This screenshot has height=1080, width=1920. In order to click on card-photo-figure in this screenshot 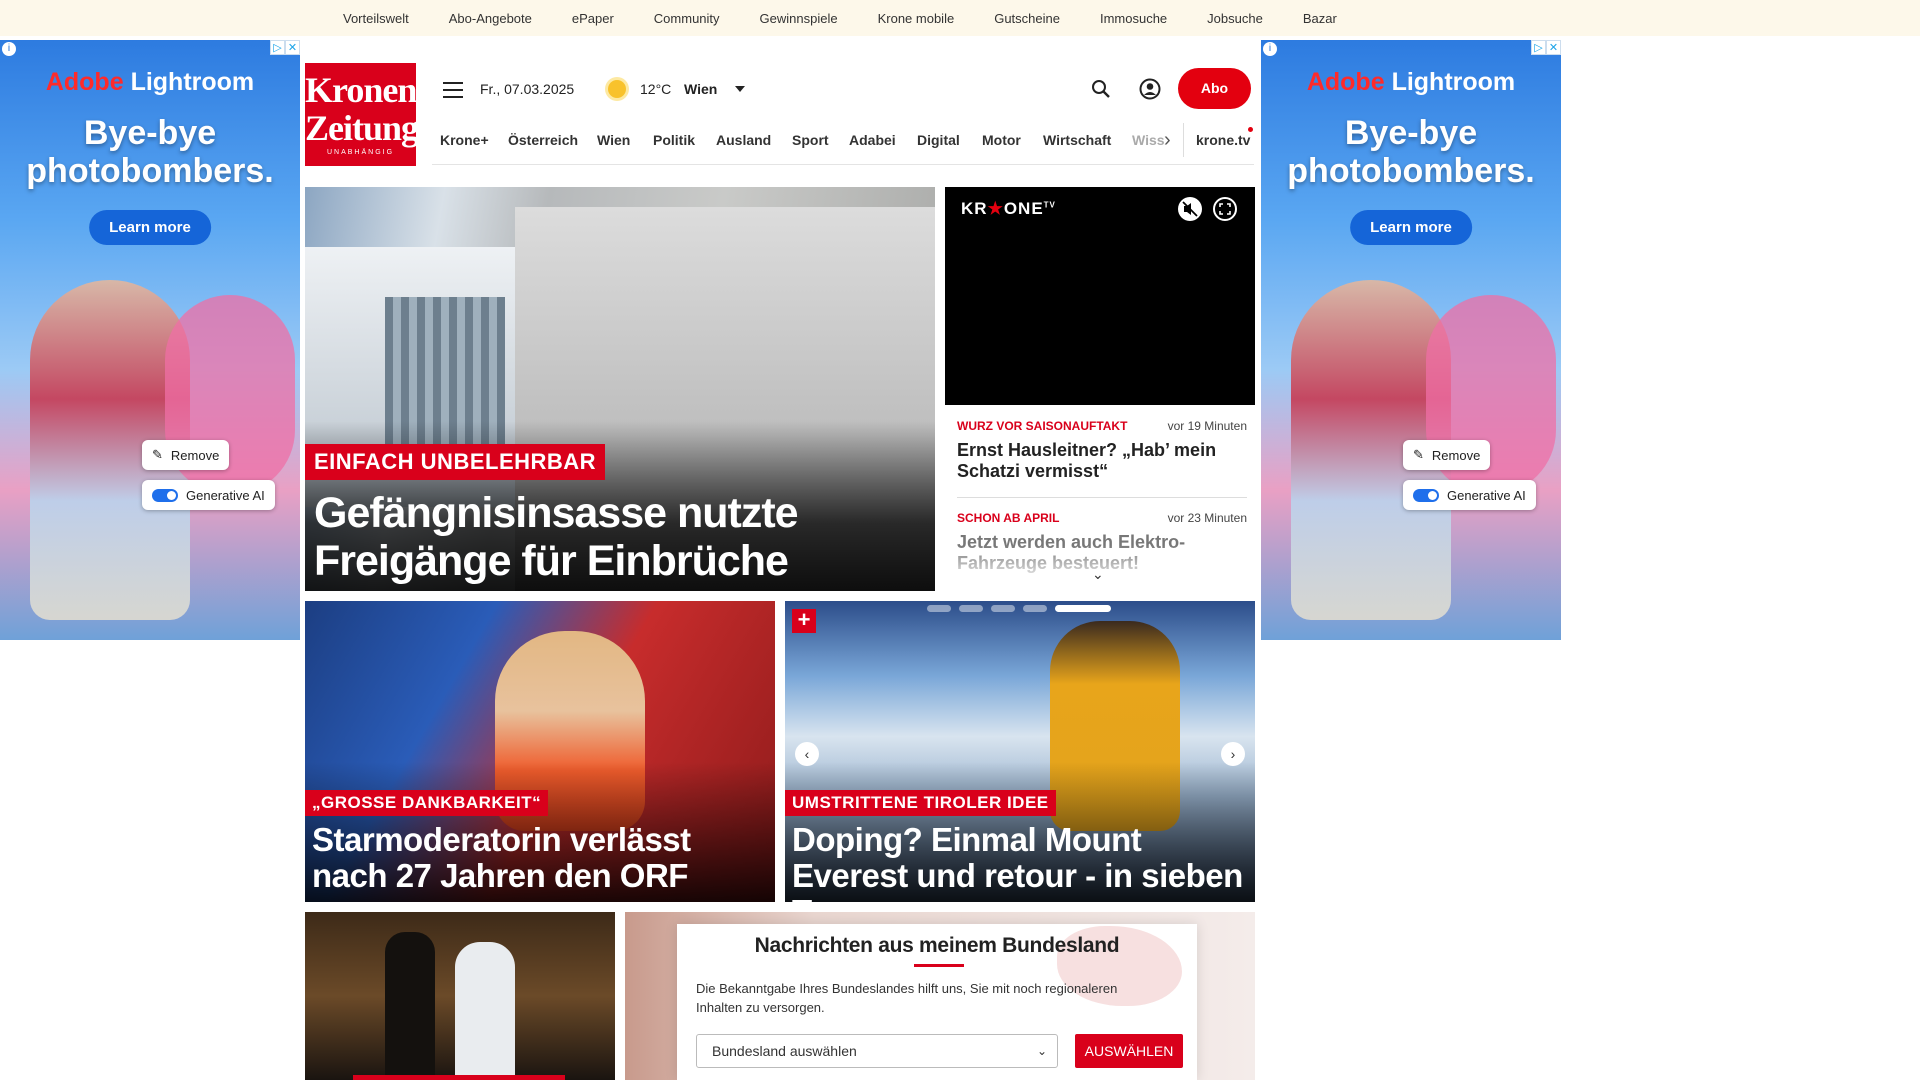, I will do `click(410, 1006)`.